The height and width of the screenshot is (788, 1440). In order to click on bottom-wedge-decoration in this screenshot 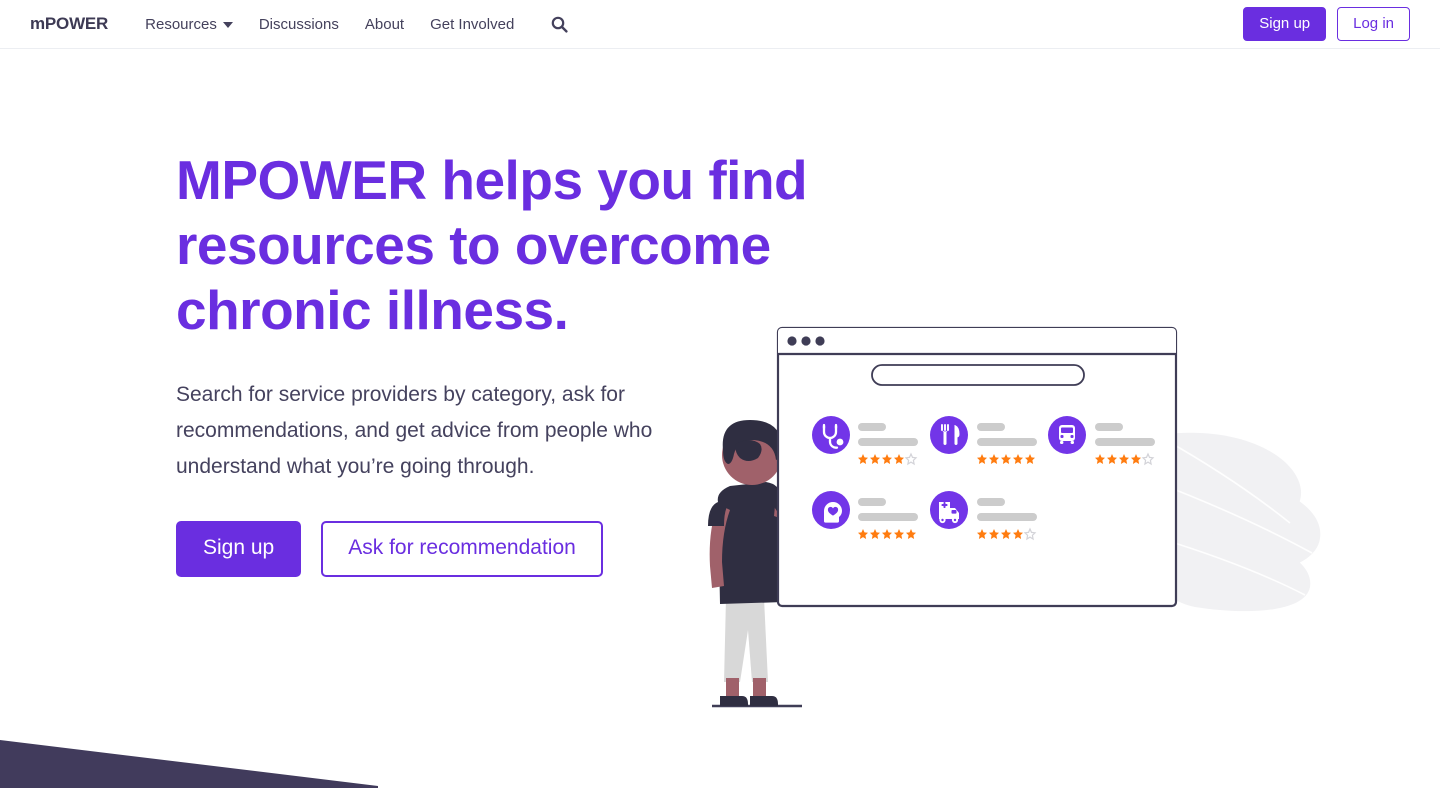, I will do `click(189, 764)`.